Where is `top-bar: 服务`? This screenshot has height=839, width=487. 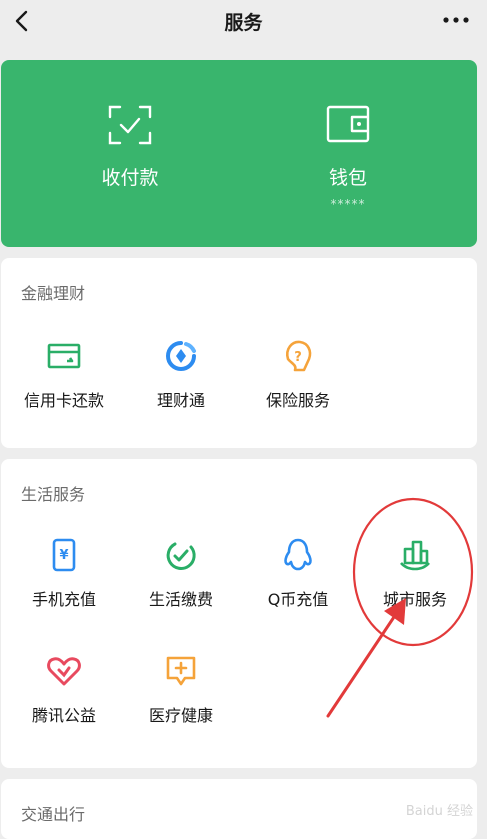 top-bar: 服务 is located at coordinates (243, 22).